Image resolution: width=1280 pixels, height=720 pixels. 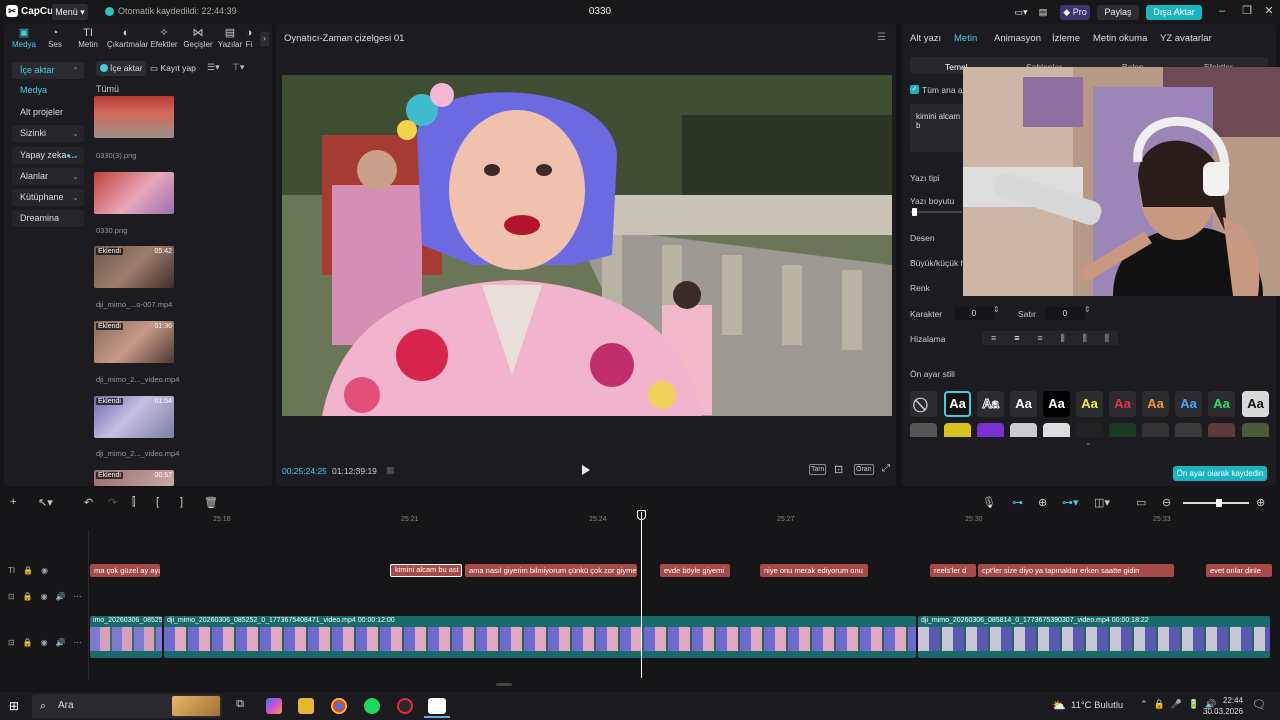 I want to click on sidebar-item-library: Kütüphane ⌄, so click(x=48, y=197).